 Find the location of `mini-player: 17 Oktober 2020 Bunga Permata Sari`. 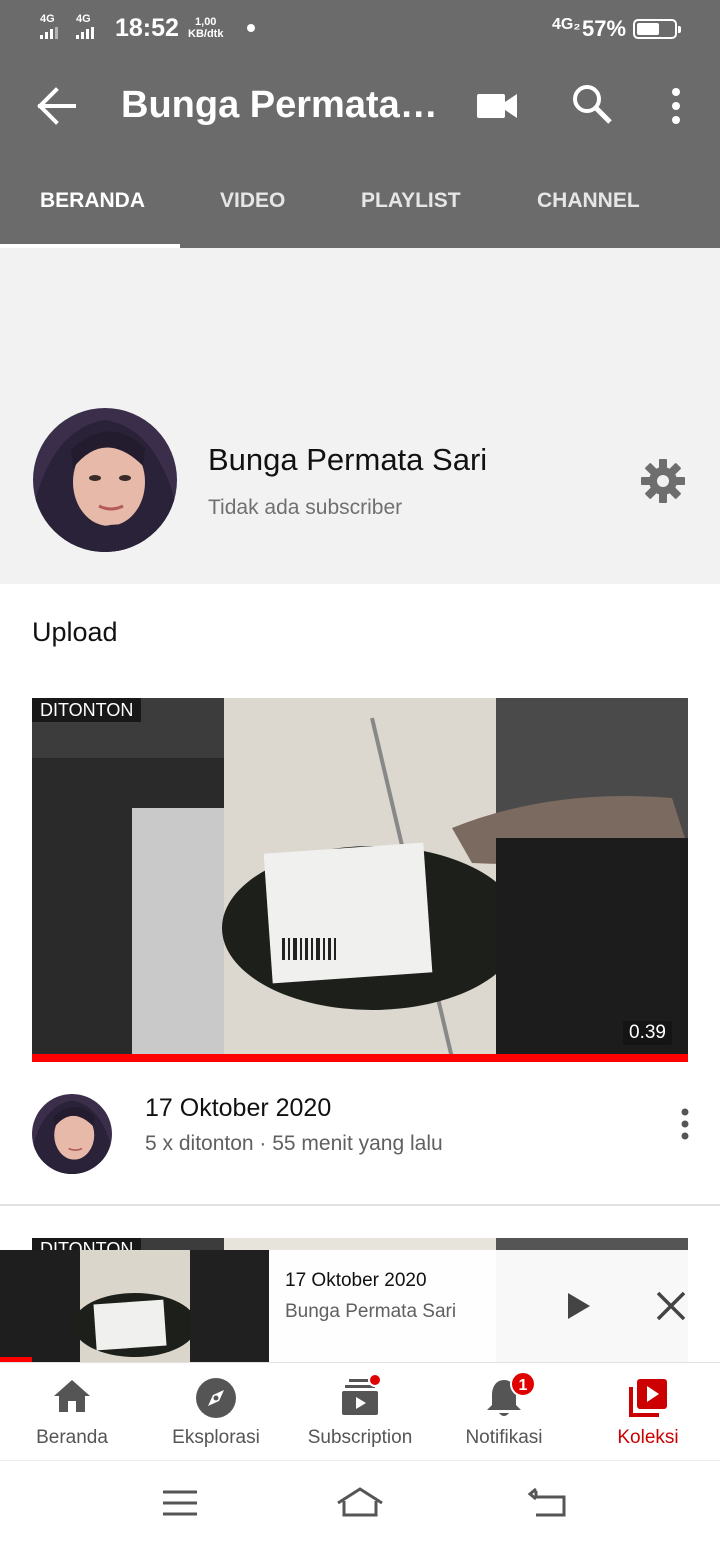

mini-player: 17 Oktober 2020 Bunga Permata Sari is located at coordinates (360, 1306).